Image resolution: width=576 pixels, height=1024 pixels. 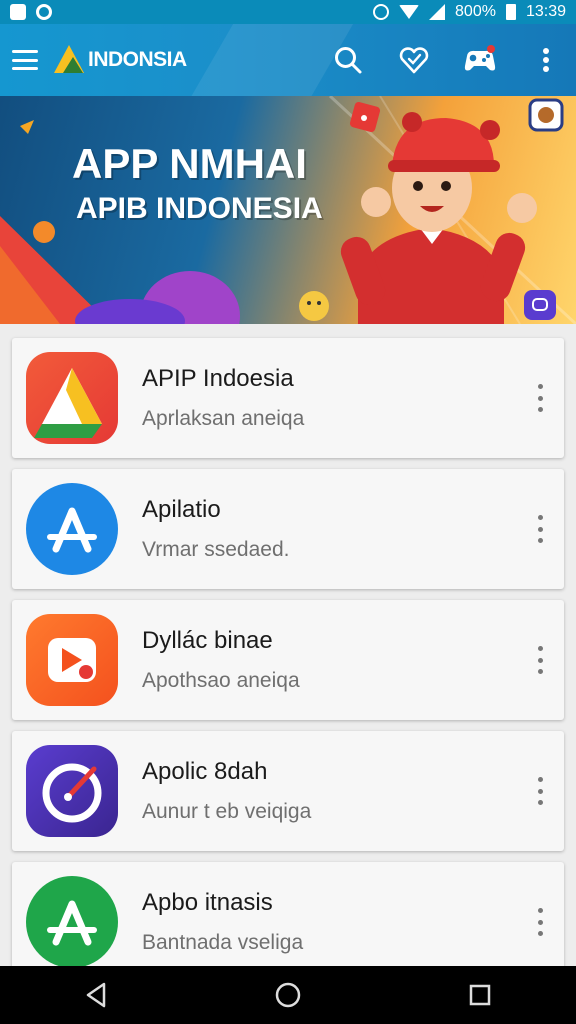 What do you see at coordinates (288, 12) in the screenshot?
I see `status-bar: 800% 13:39` at bounding box center [288, 12].